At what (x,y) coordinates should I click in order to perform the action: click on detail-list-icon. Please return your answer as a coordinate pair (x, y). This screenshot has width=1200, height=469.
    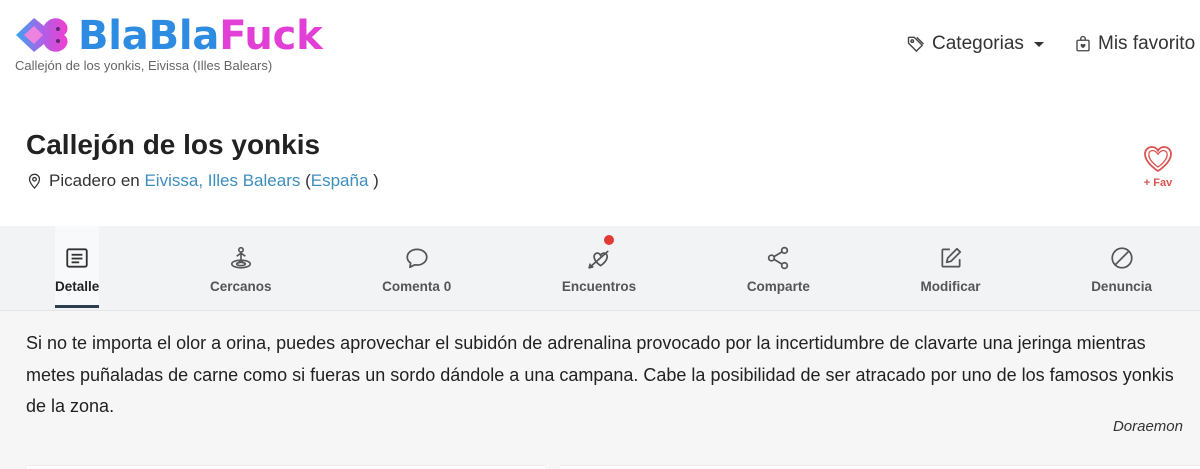
    Looking at the image, I should click on (77, 258).